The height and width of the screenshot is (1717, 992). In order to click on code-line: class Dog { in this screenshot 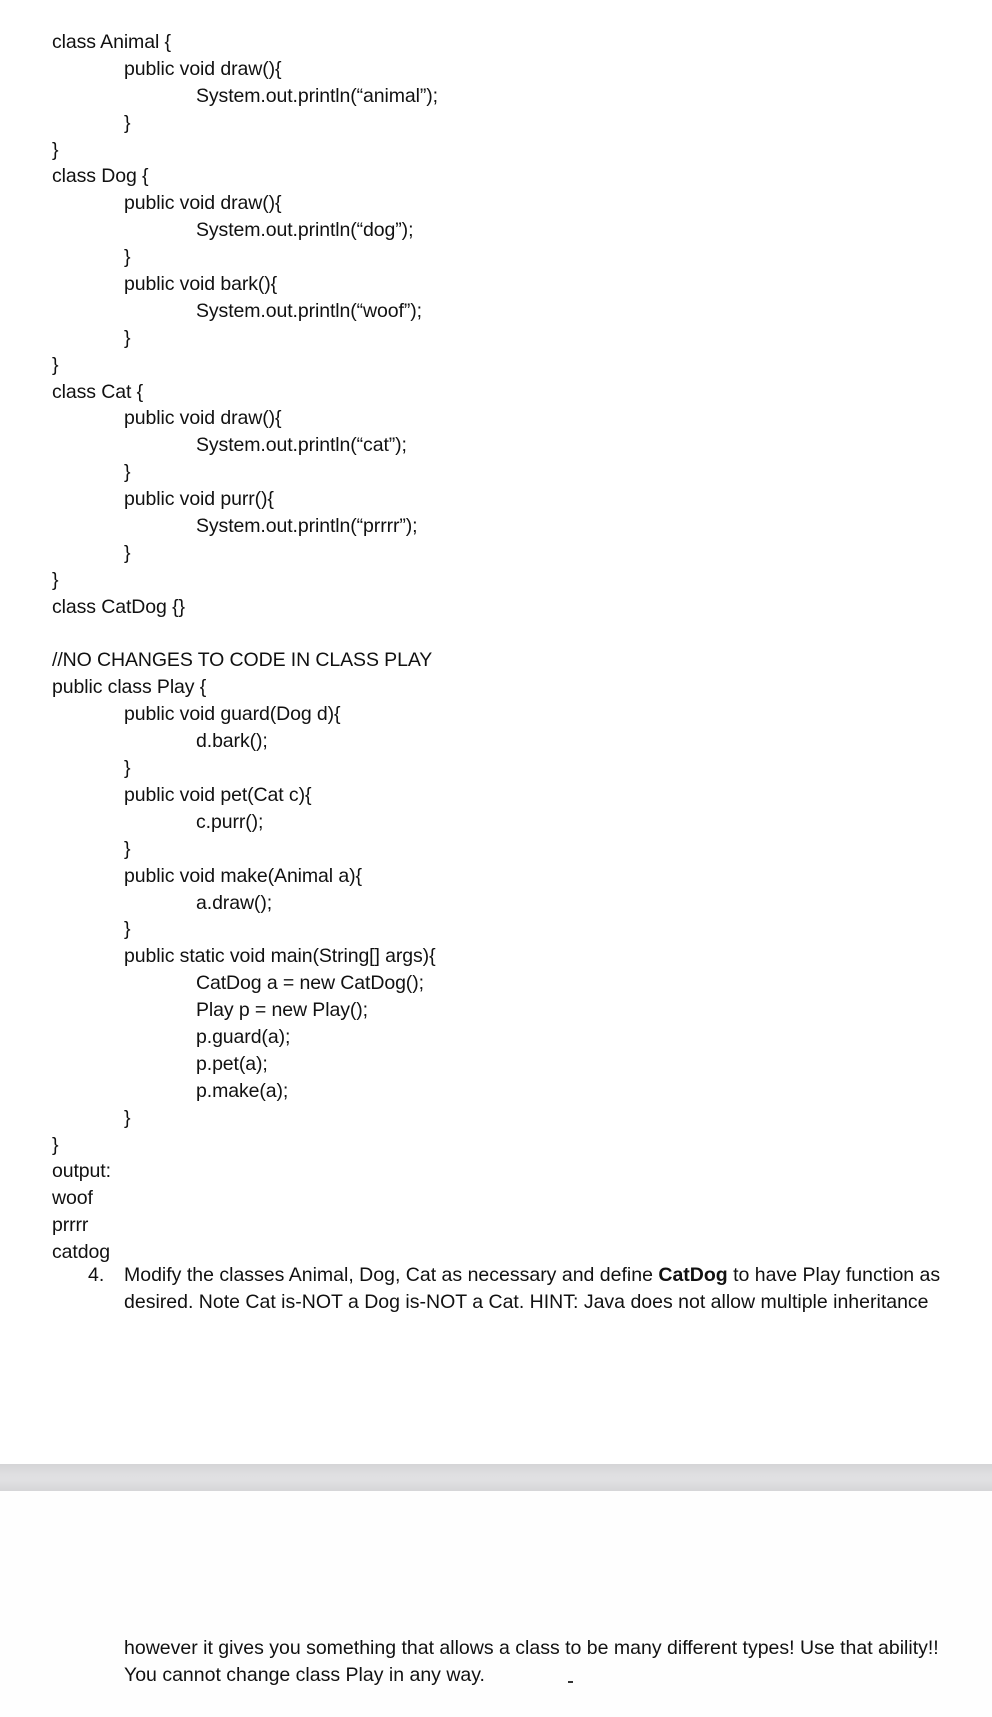, I will do `click(100, 176)`.